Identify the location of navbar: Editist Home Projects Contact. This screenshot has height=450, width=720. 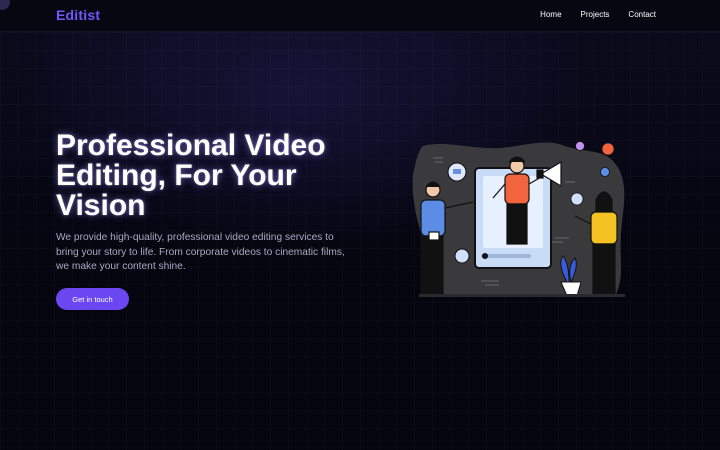
(360, 16).